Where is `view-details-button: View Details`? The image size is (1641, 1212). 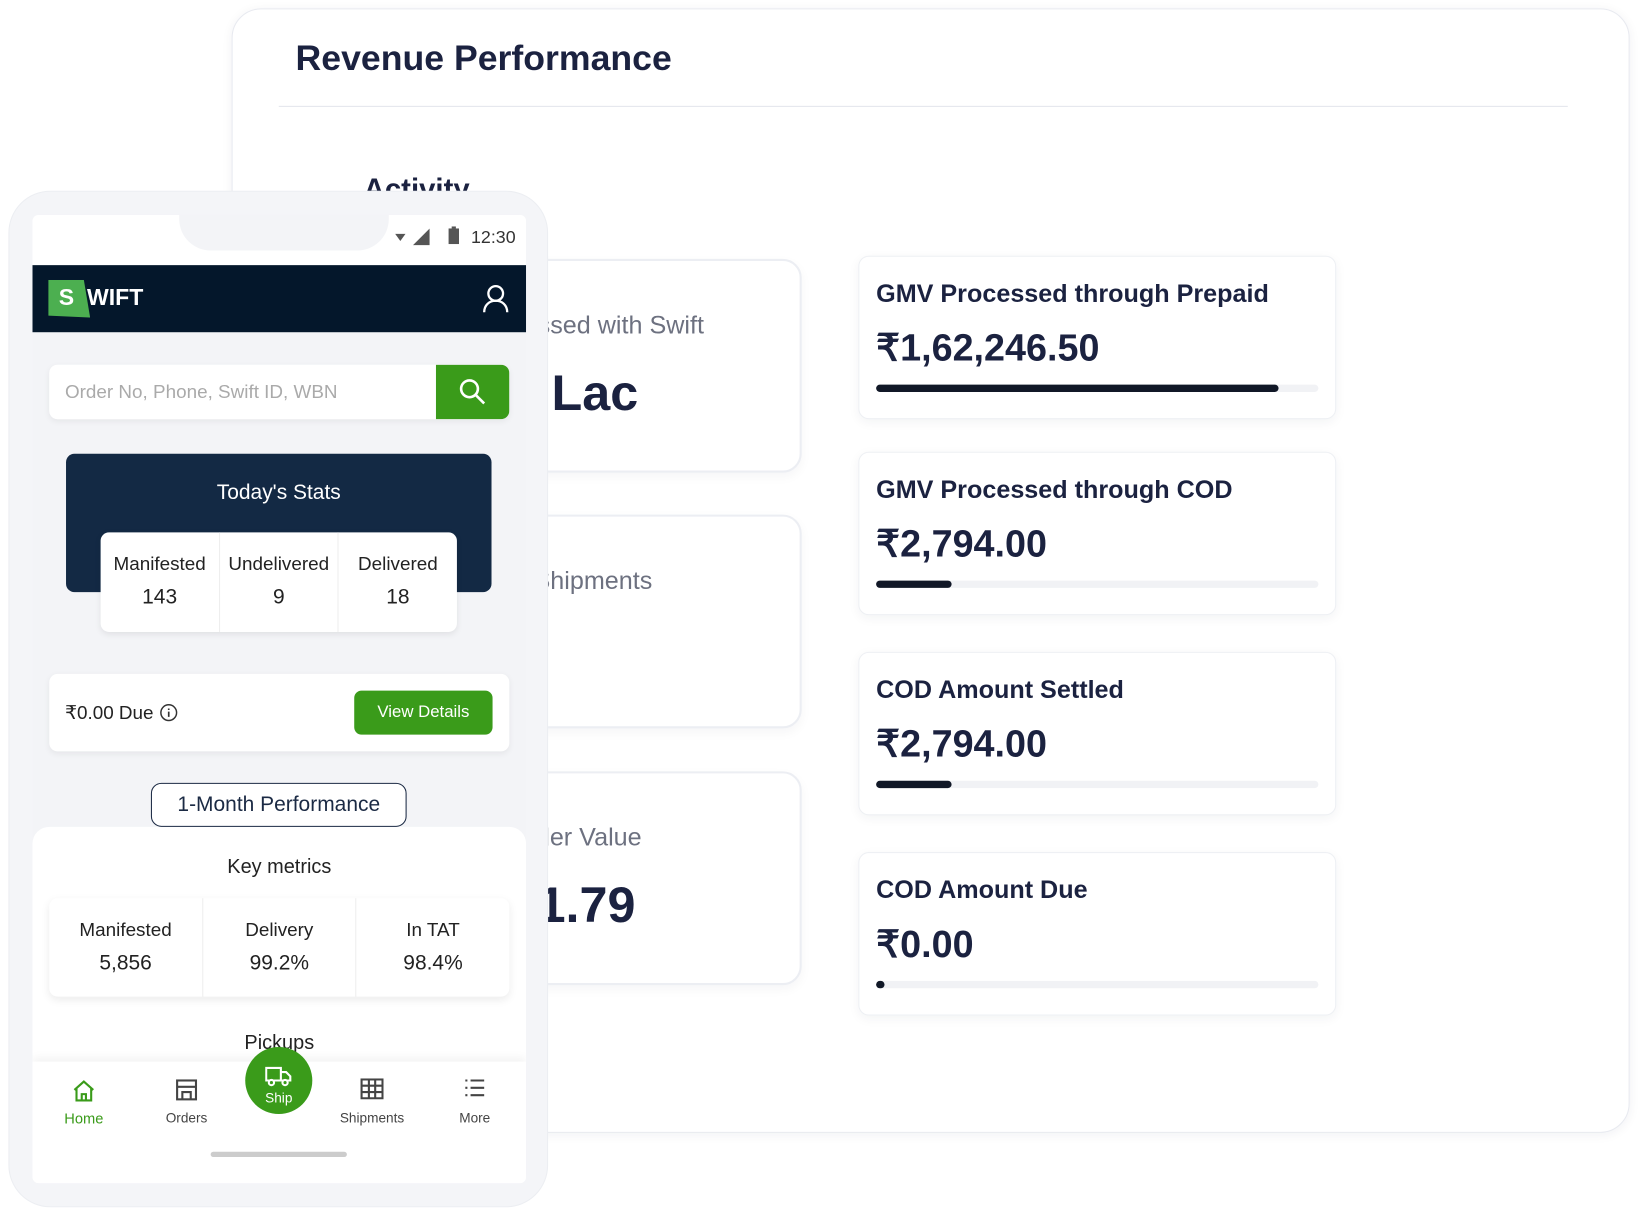
view-details-button: View Details is located at coordinates (423, 712).